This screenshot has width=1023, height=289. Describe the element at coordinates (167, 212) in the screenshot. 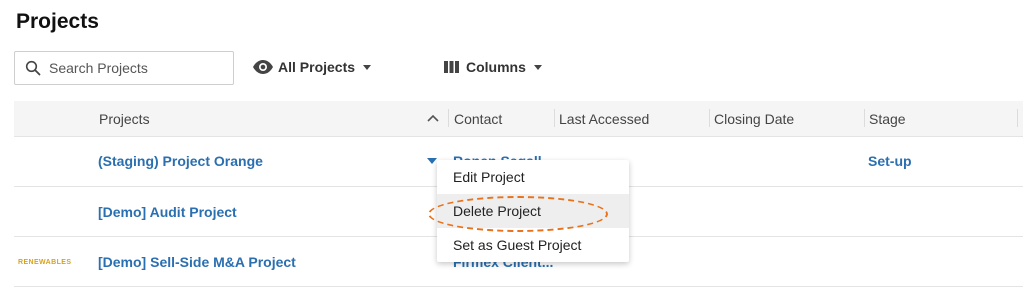

I see `project-link: [Demo] Audit Project` at that location.